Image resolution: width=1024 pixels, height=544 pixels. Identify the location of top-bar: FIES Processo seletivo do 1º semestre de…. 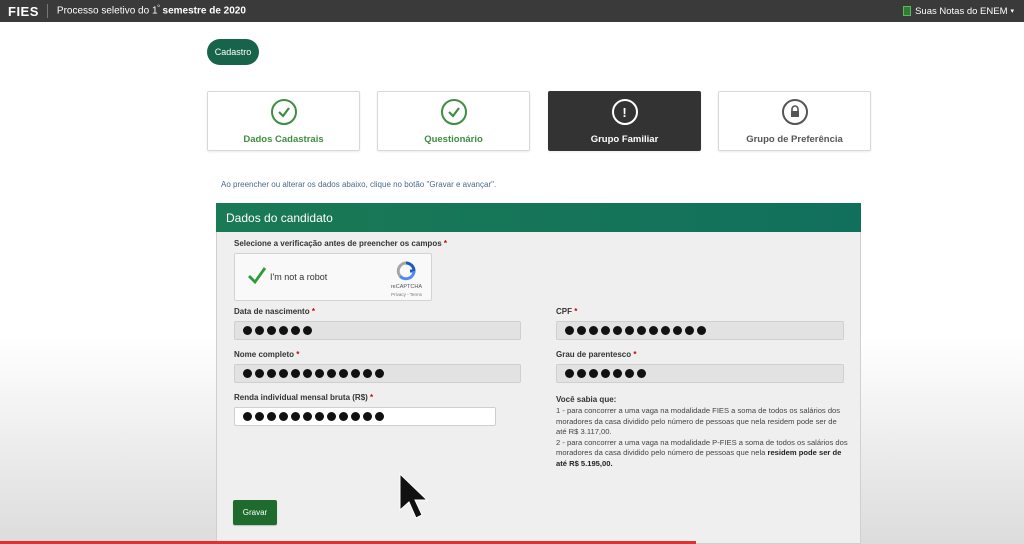
(512, 11).